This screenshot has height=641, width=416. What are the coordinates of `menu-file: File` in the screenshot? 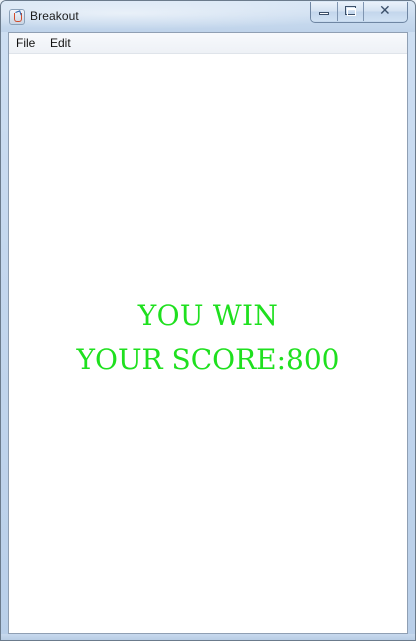 It's located at (25, 43).